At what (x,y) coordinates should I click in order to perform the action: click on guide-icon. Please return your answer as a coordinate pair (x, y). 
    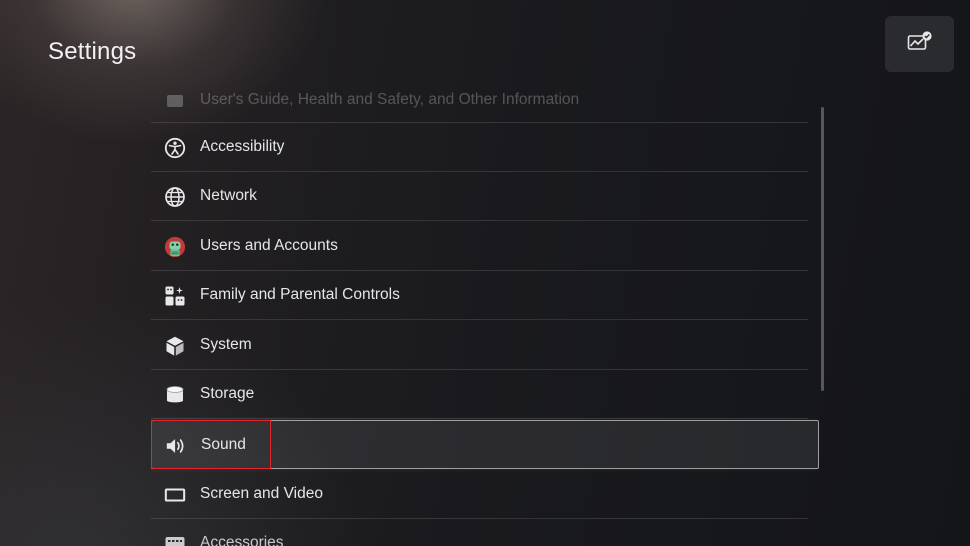
    Looking at the image, I should click on (175, 101).